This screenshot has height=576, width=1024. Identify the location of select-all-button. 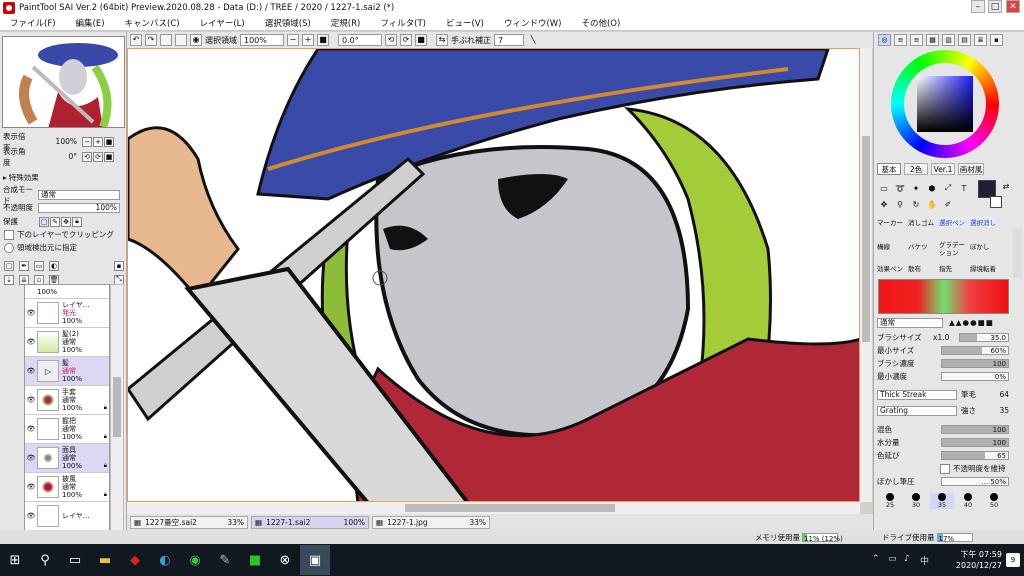
(181, 40).